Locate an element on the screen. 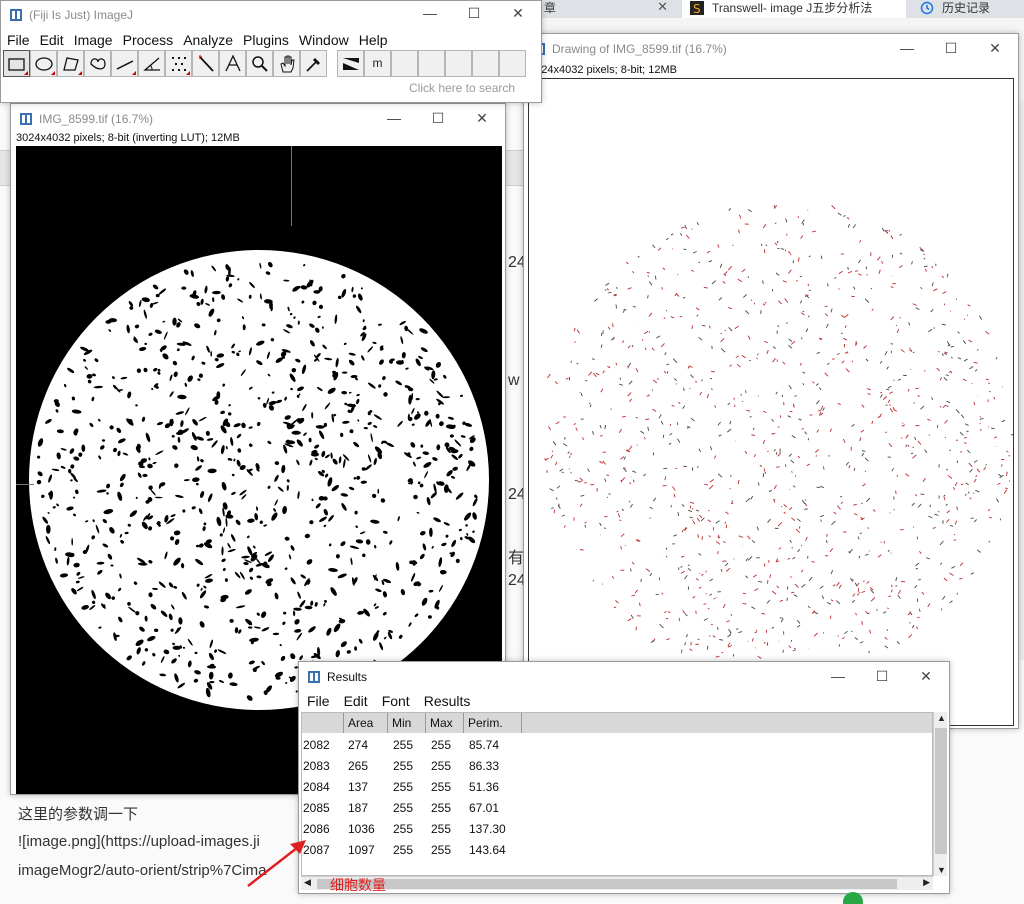 This screenshot has width=1024, height=904. hand-tool-button is located at coordinates (286, 63).